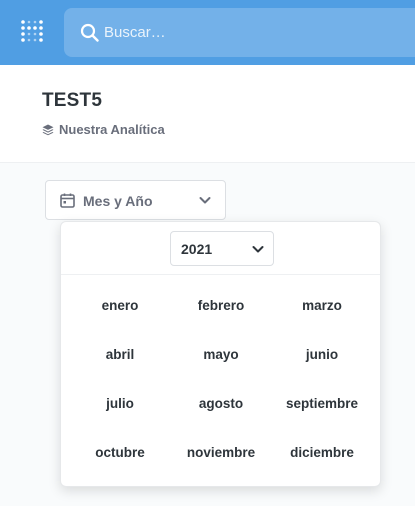 The height and width of the screenshot is (506, 415). What do you see at coordinates (221, 404) in the screenshot?
I see `month-cell: agosto` at bounding box center [221, 404].